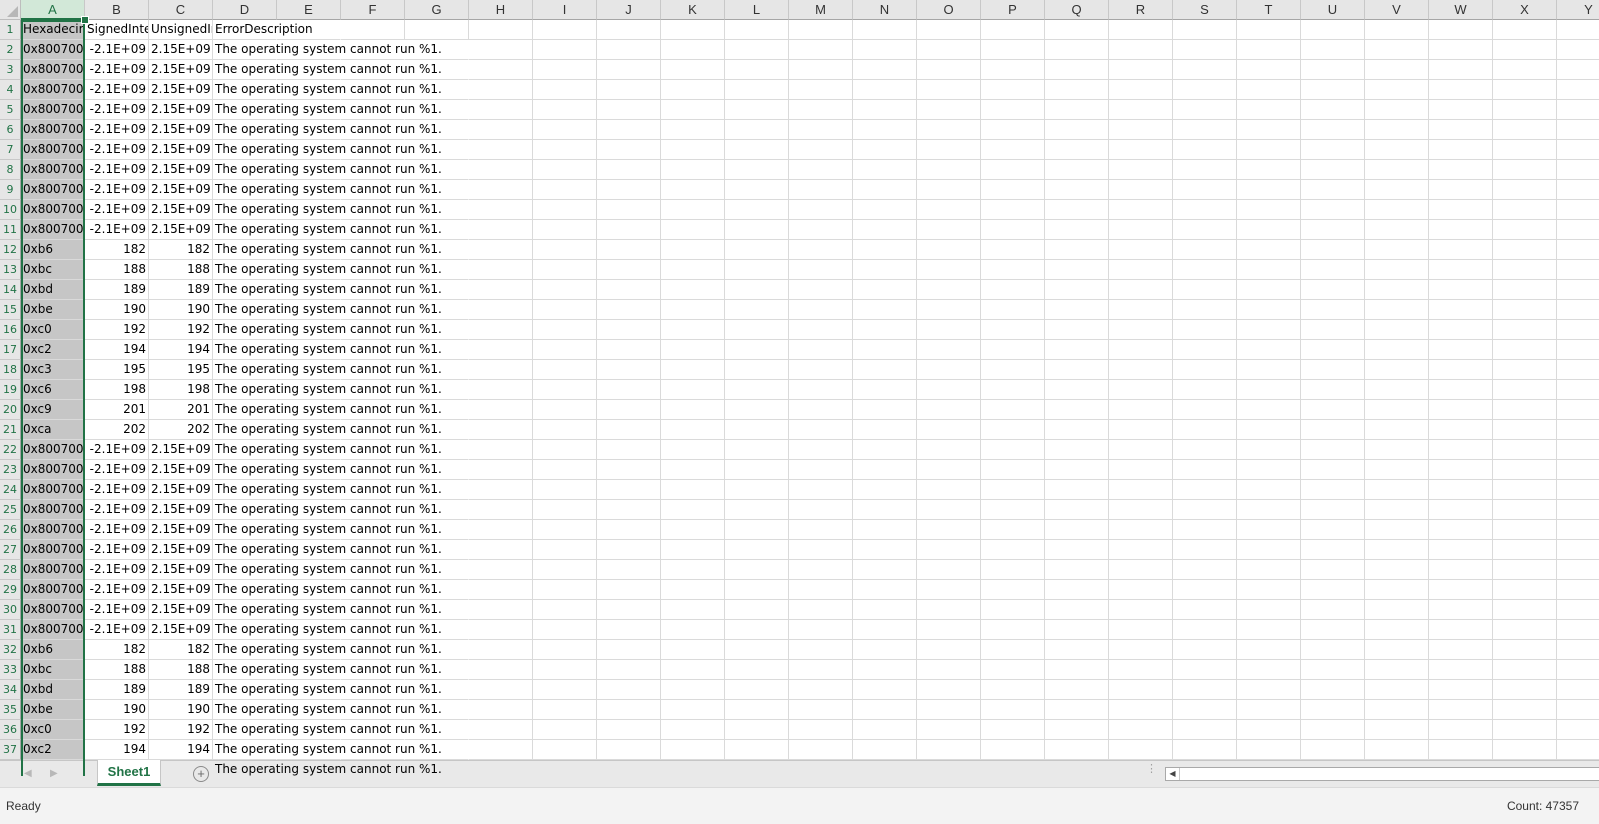 This screenshot has height=824, width=1599. What do you see at coordinates (1269, 630) in the screenshot?
I see `cell-t` at bounding box center [1269, 630].